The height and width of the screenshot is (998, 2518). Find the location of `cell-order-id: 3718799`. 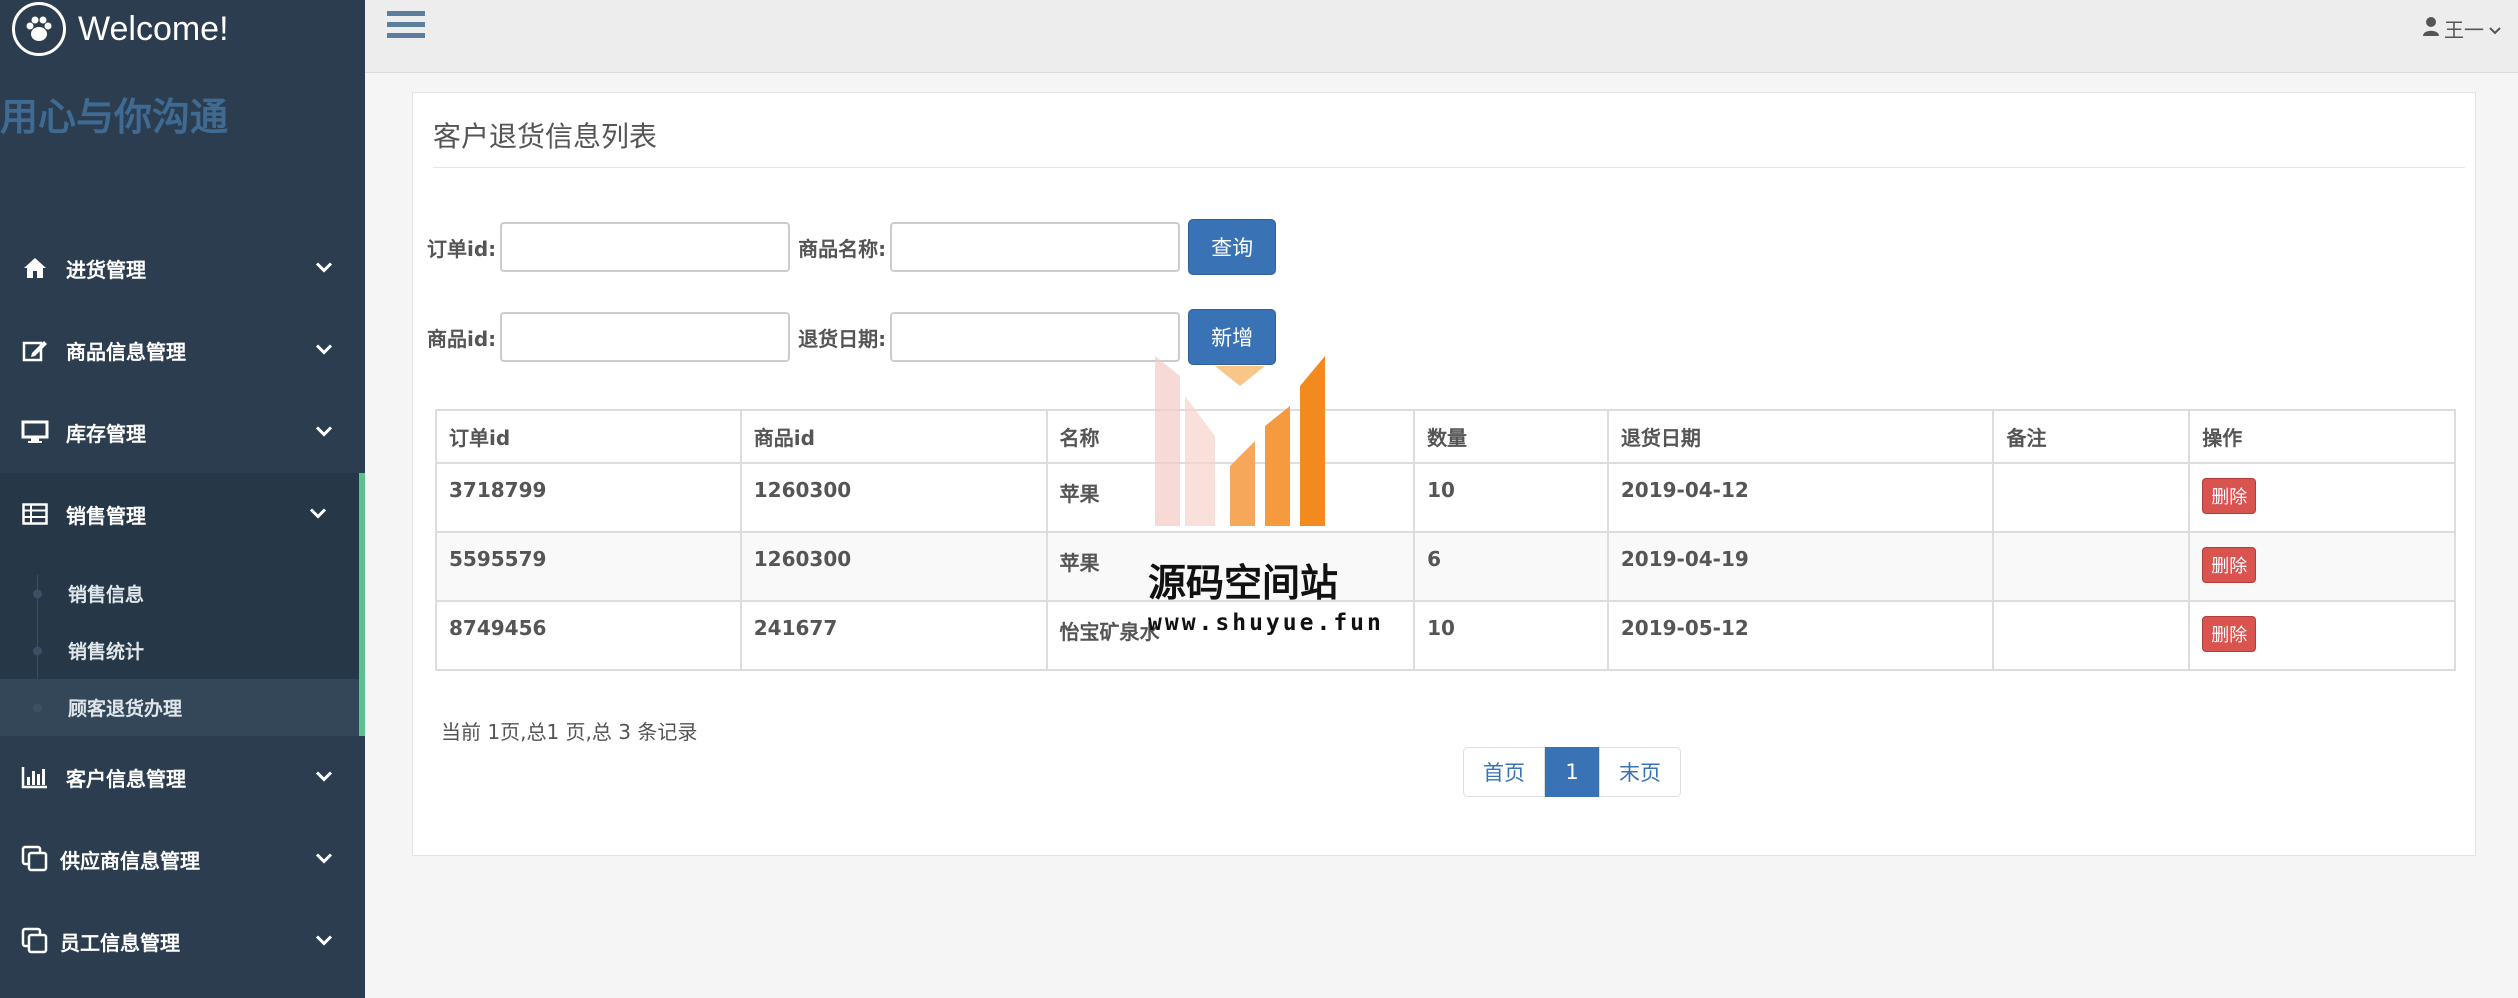

cell-order-id: 3718799 is located at coordinates (588, 497).